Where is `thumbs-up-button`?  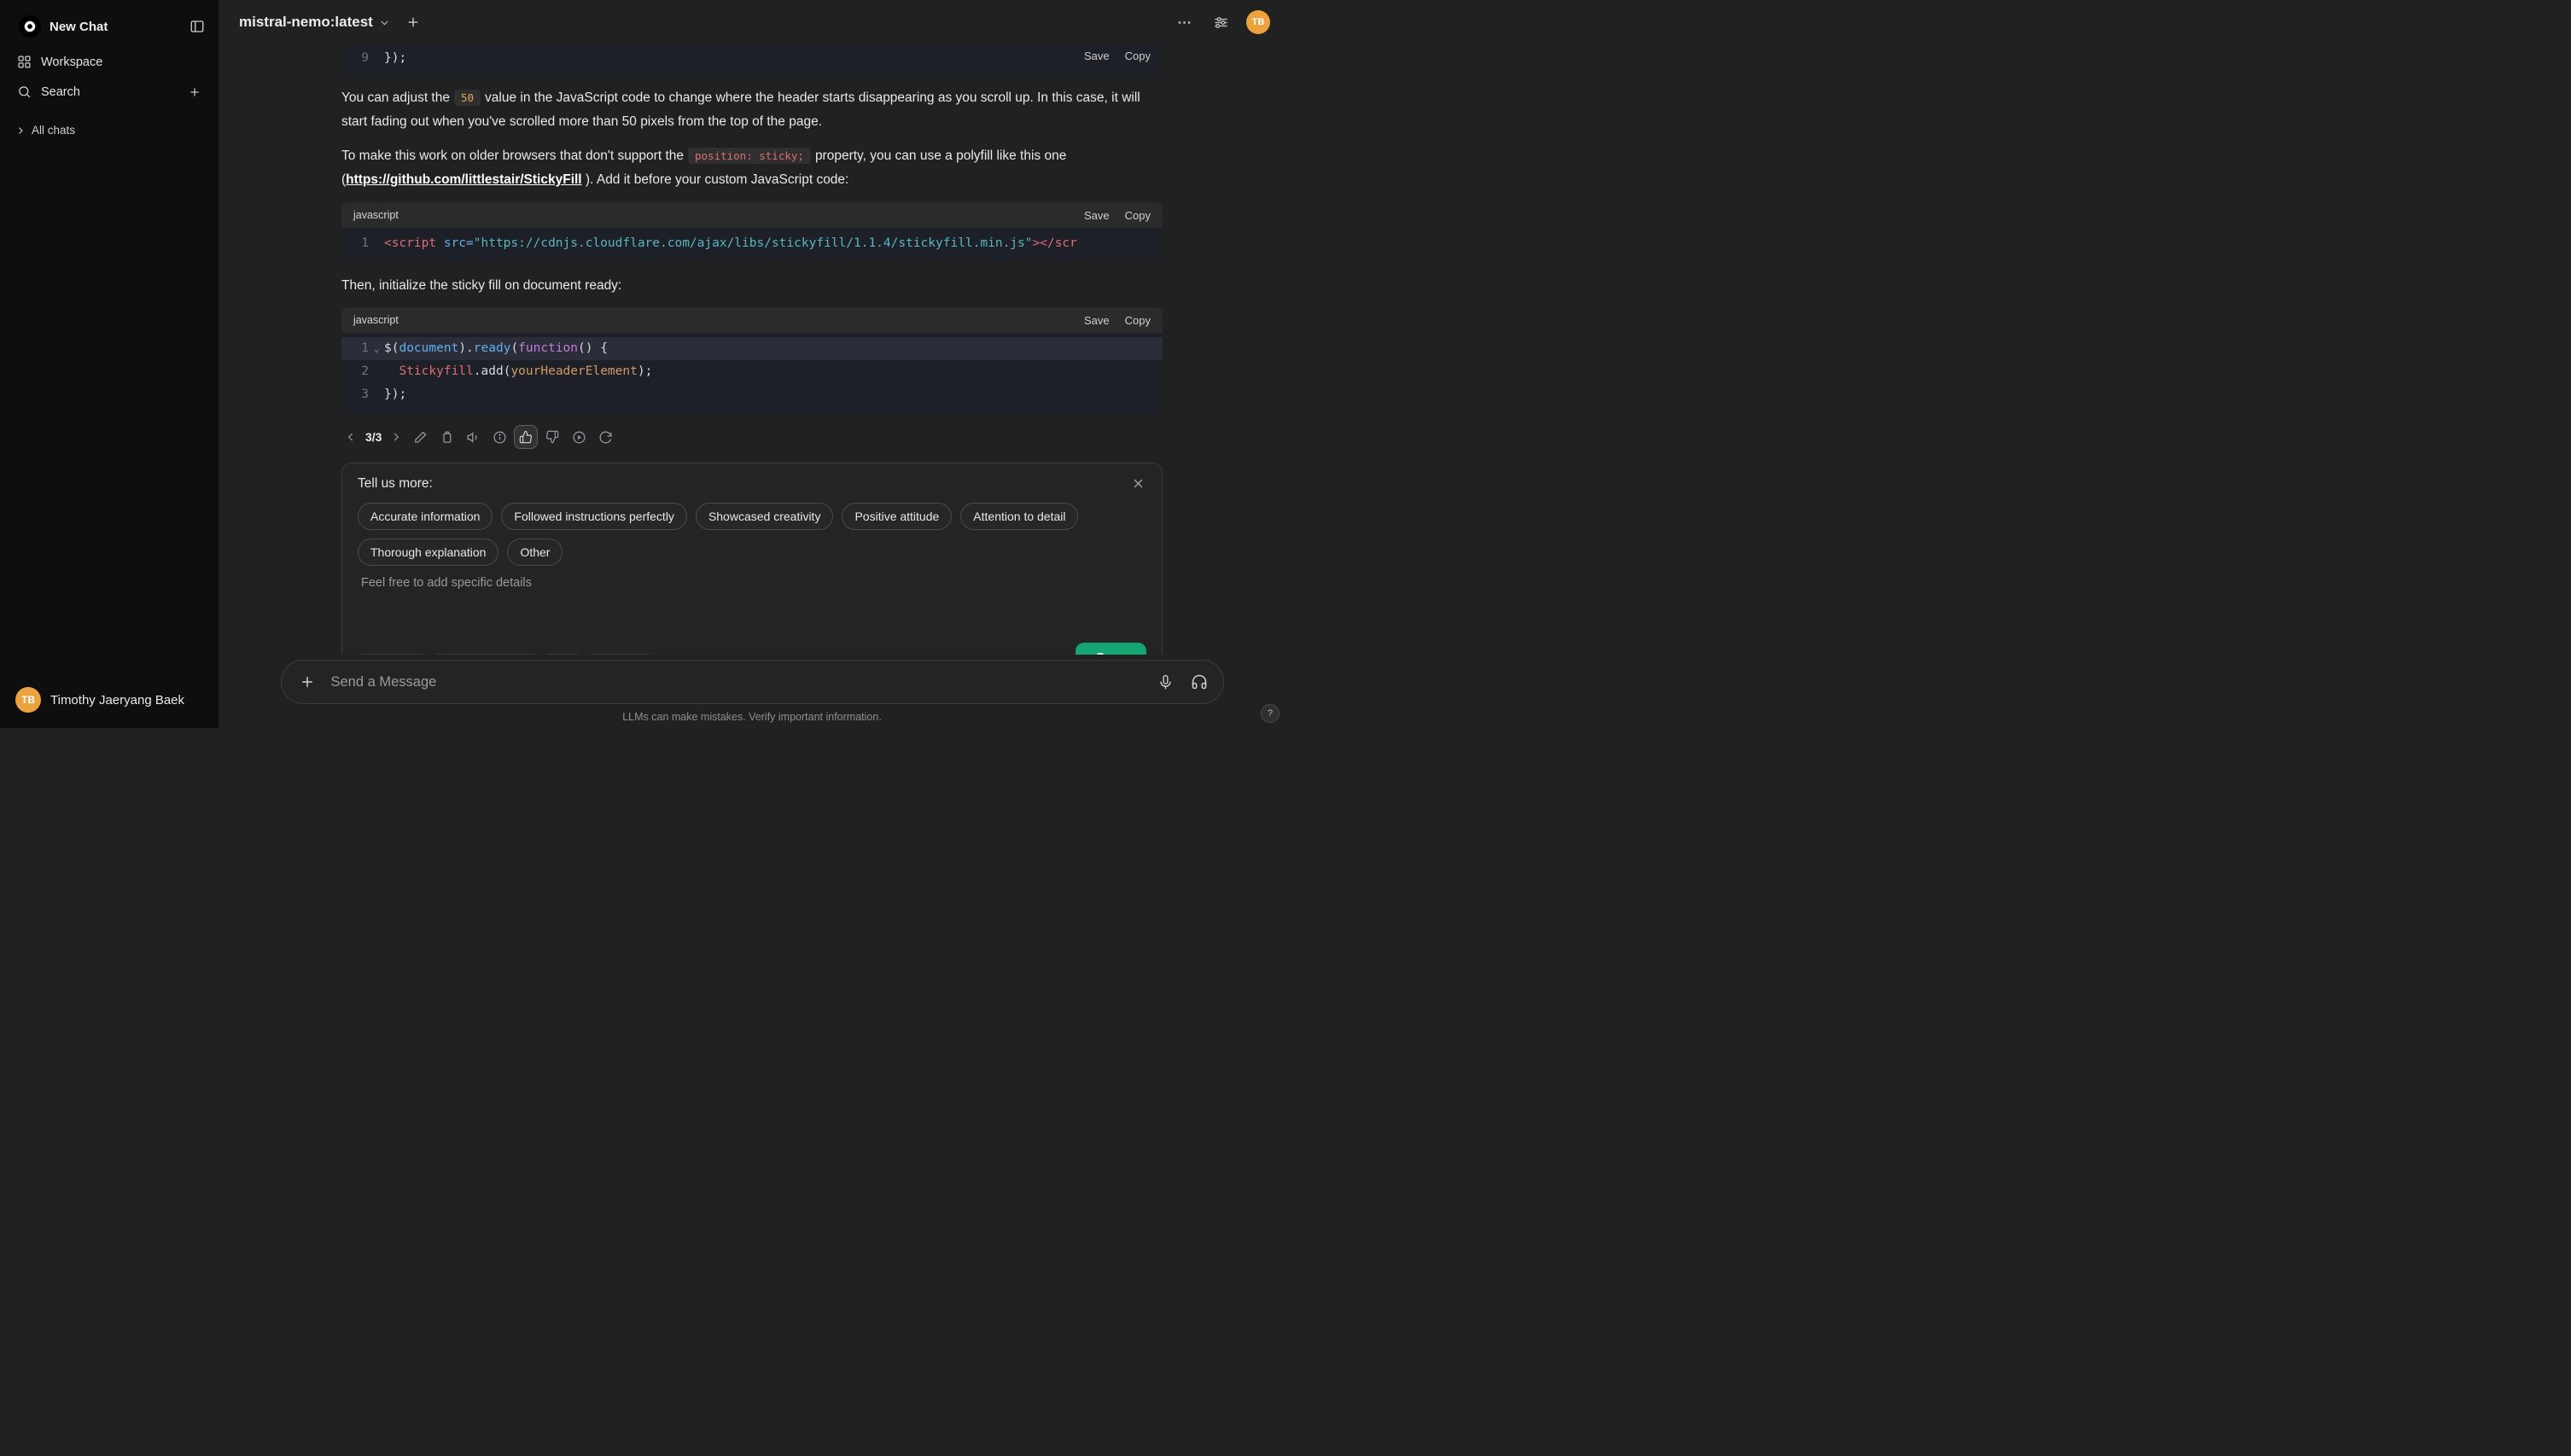 thumbs-up-button is located at coordinates (526, 437).